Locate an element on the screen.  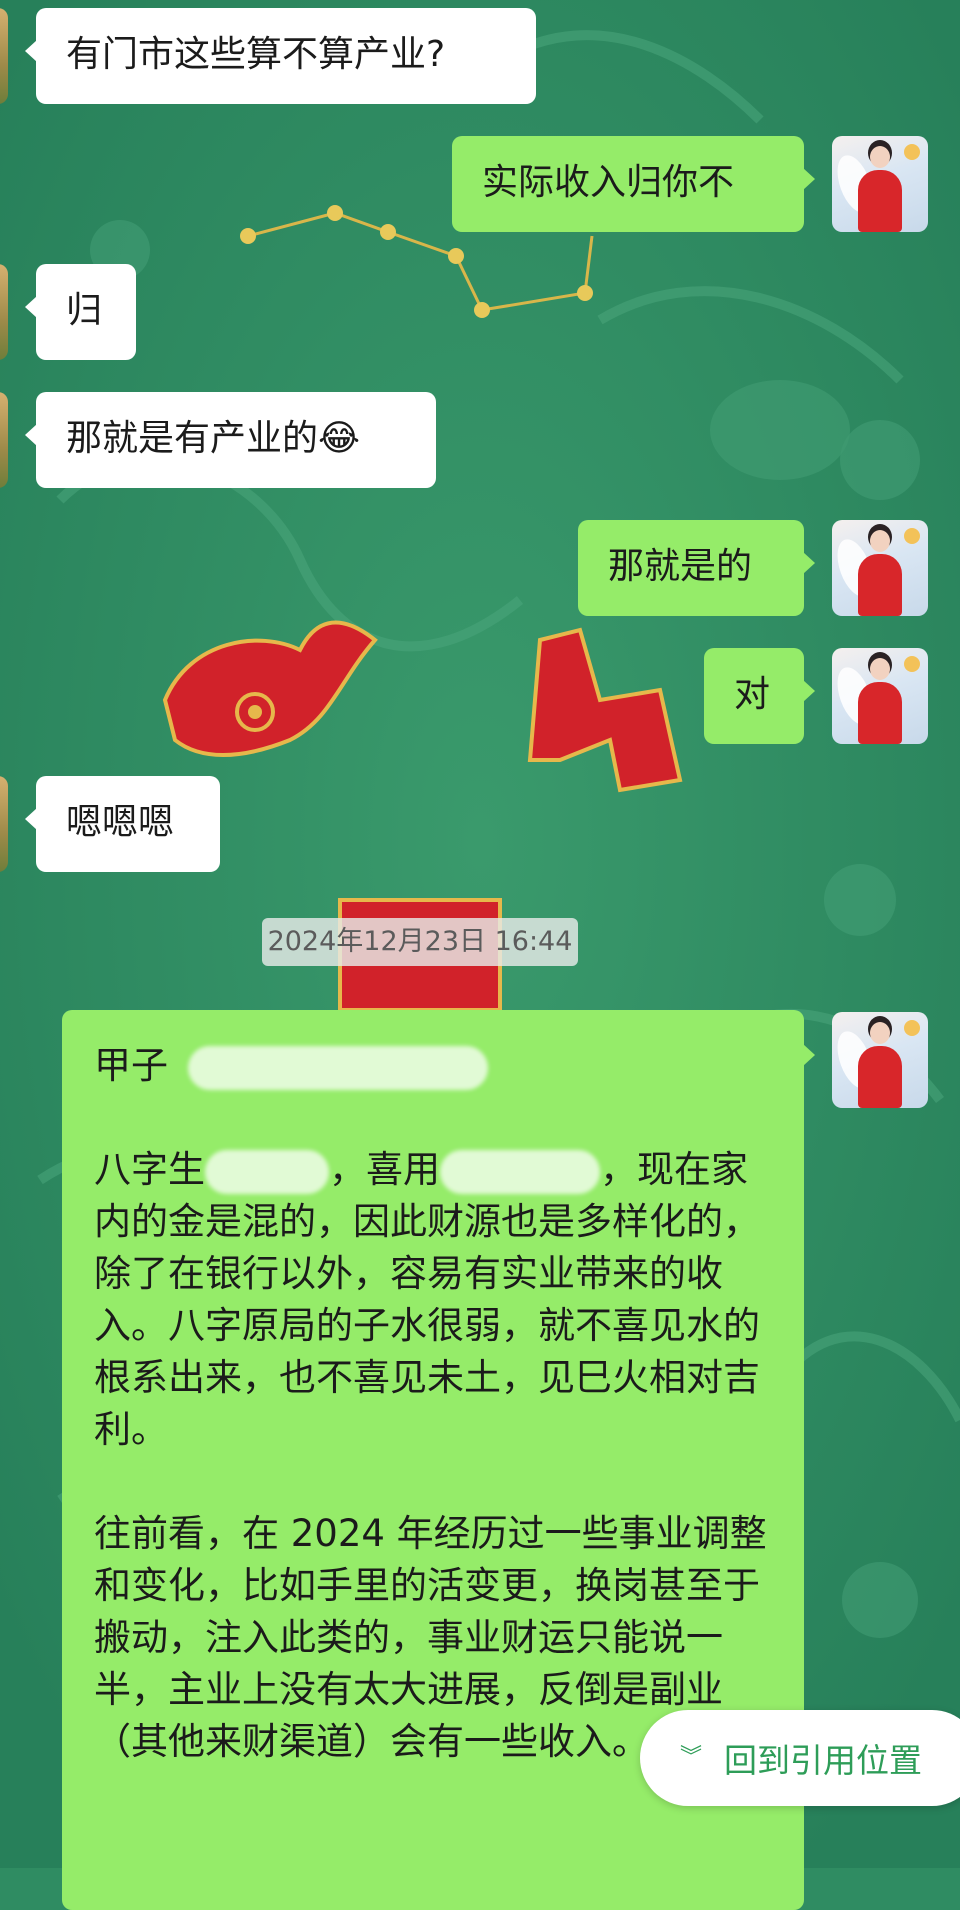
message-text: 那就是的 is located at coordinates (680, 566).